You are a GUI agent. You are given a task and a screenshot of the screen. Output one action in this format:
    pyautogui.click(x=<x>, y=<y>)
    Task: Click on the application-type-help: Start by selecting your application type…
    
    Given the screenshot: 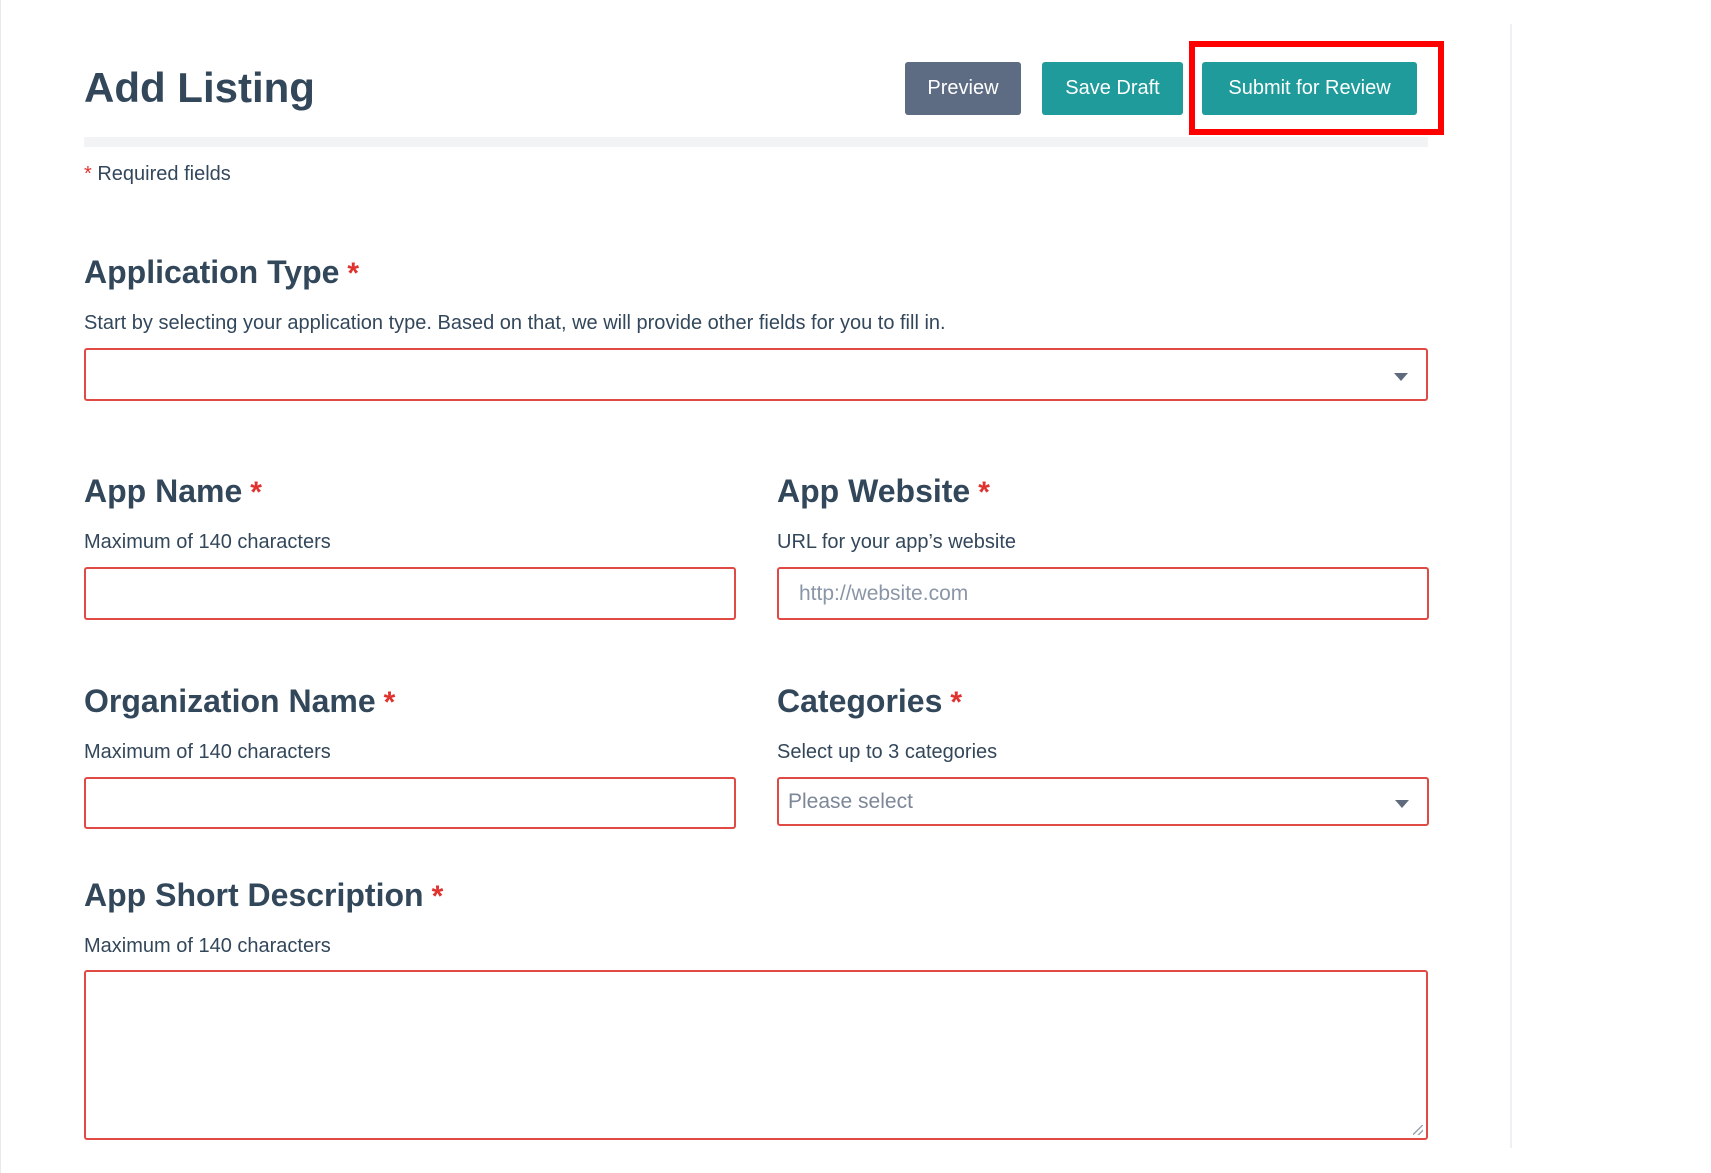 What is the action you would take?
    pyautogui.click(x=515, y=323)
    